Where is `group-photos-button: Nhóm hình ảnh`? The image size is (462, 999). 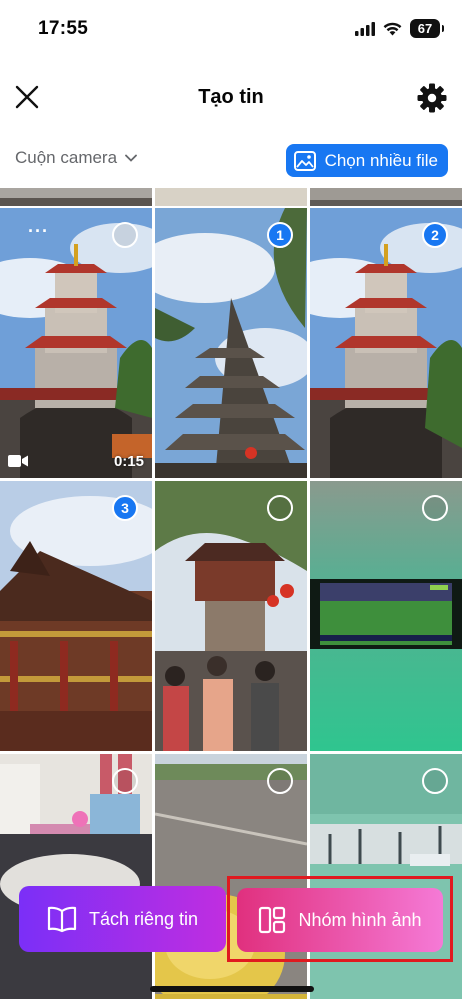 group-photos-button: Nhóm hình ảnh is located at coordinates (340, 920).